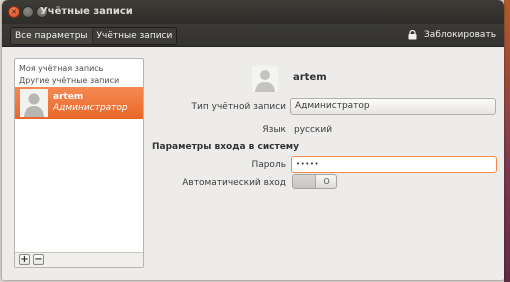 The width and height of the screenshot is (510, 282). I want to click on breadcrumb-accounts: Учётные записи, so click(134, 36).